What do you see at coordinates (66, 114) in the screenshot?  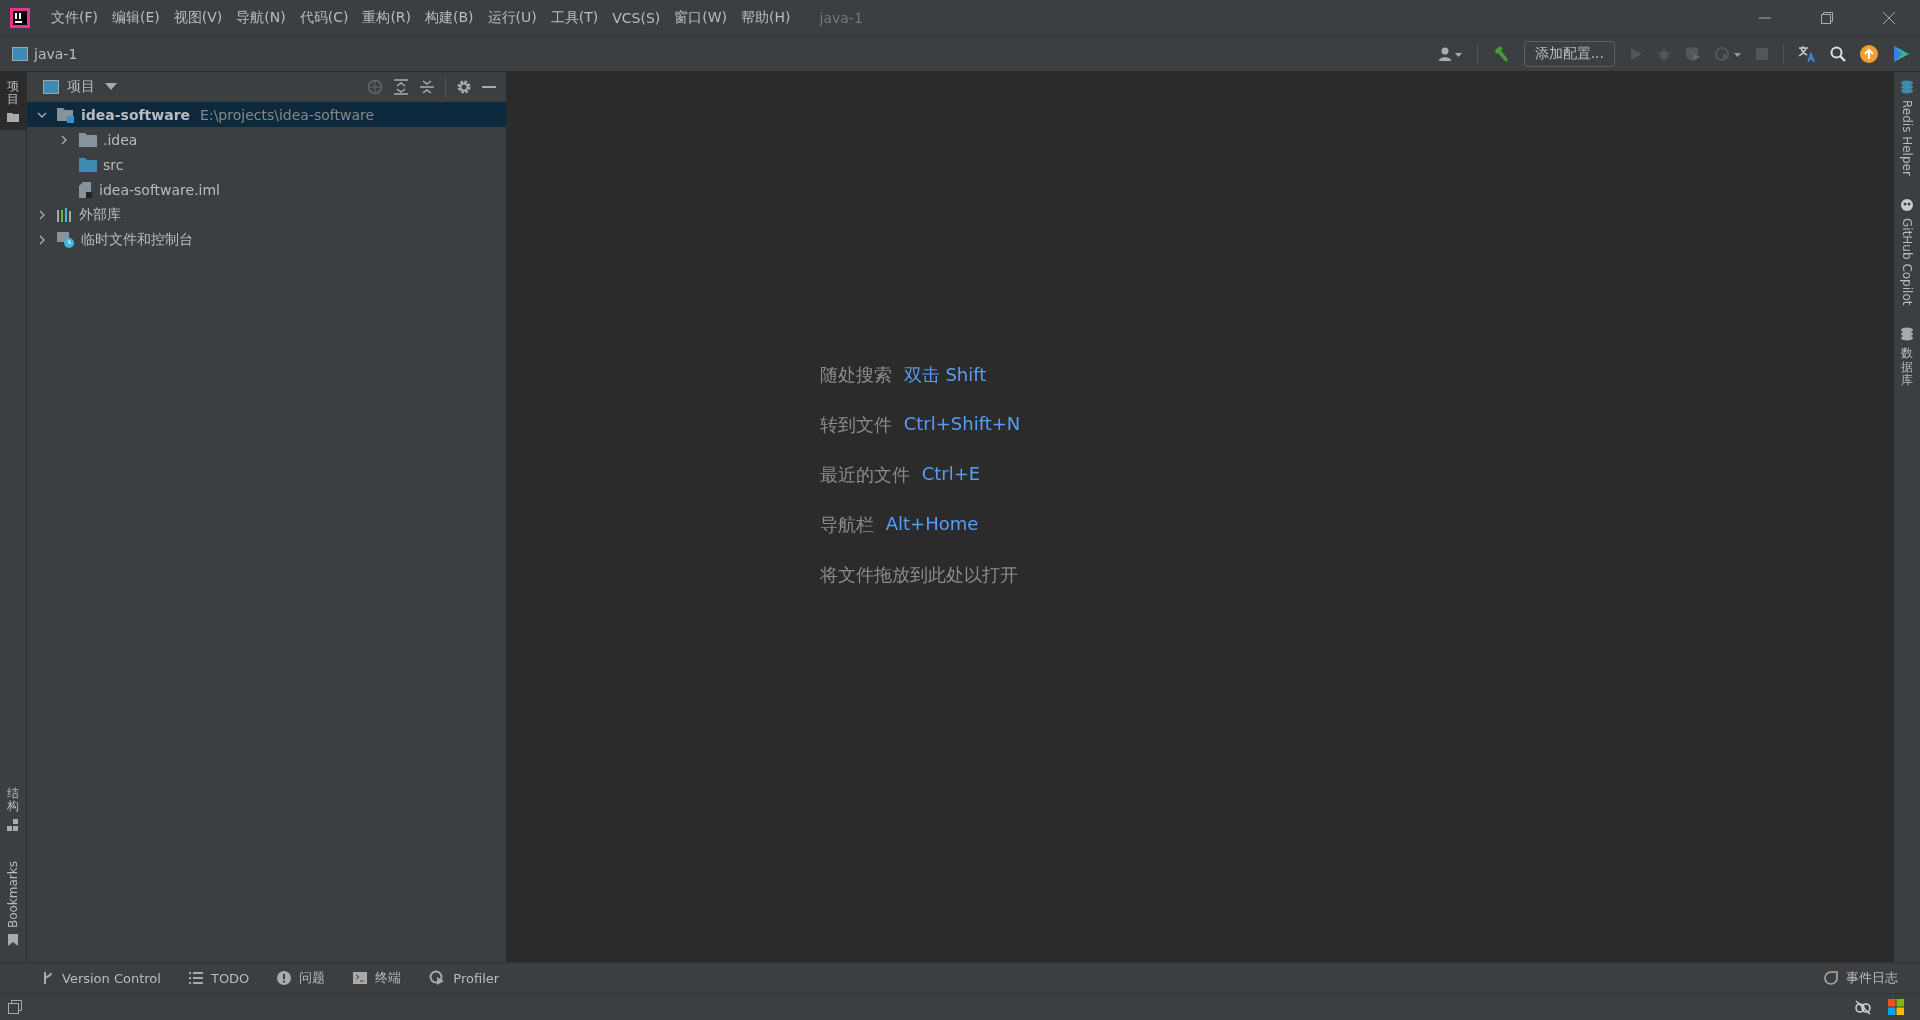 I see `module-folder-icon` at bounding box center [66, 114].